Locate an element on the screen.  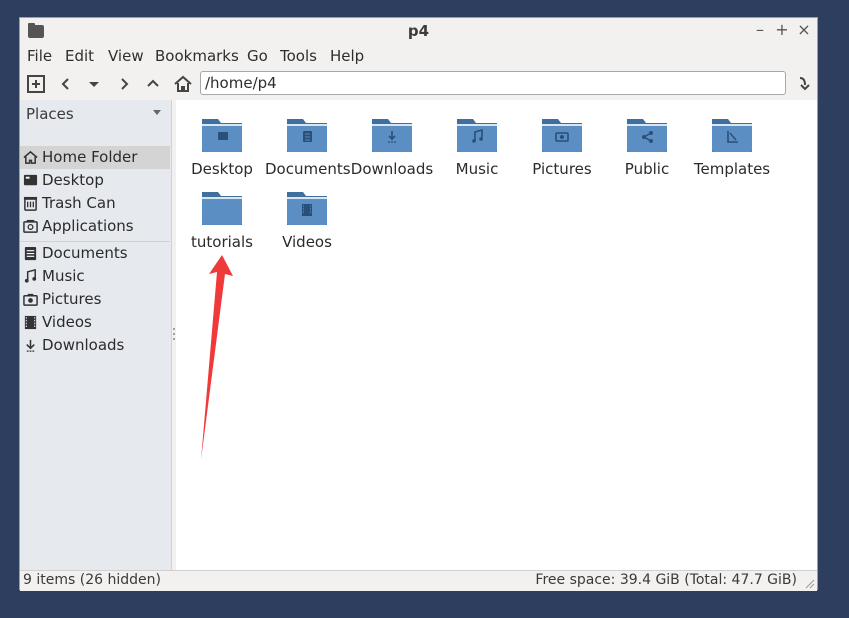
folder-item-videos: Videos is located at coordinates (307, 218).